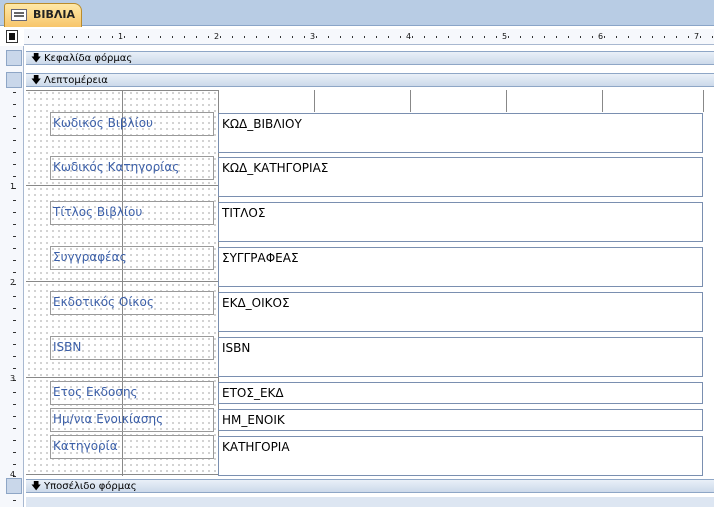  I want to click on label-ekdotikos-oikos: Εκδοτικός Οίκος, so click(132, 303).